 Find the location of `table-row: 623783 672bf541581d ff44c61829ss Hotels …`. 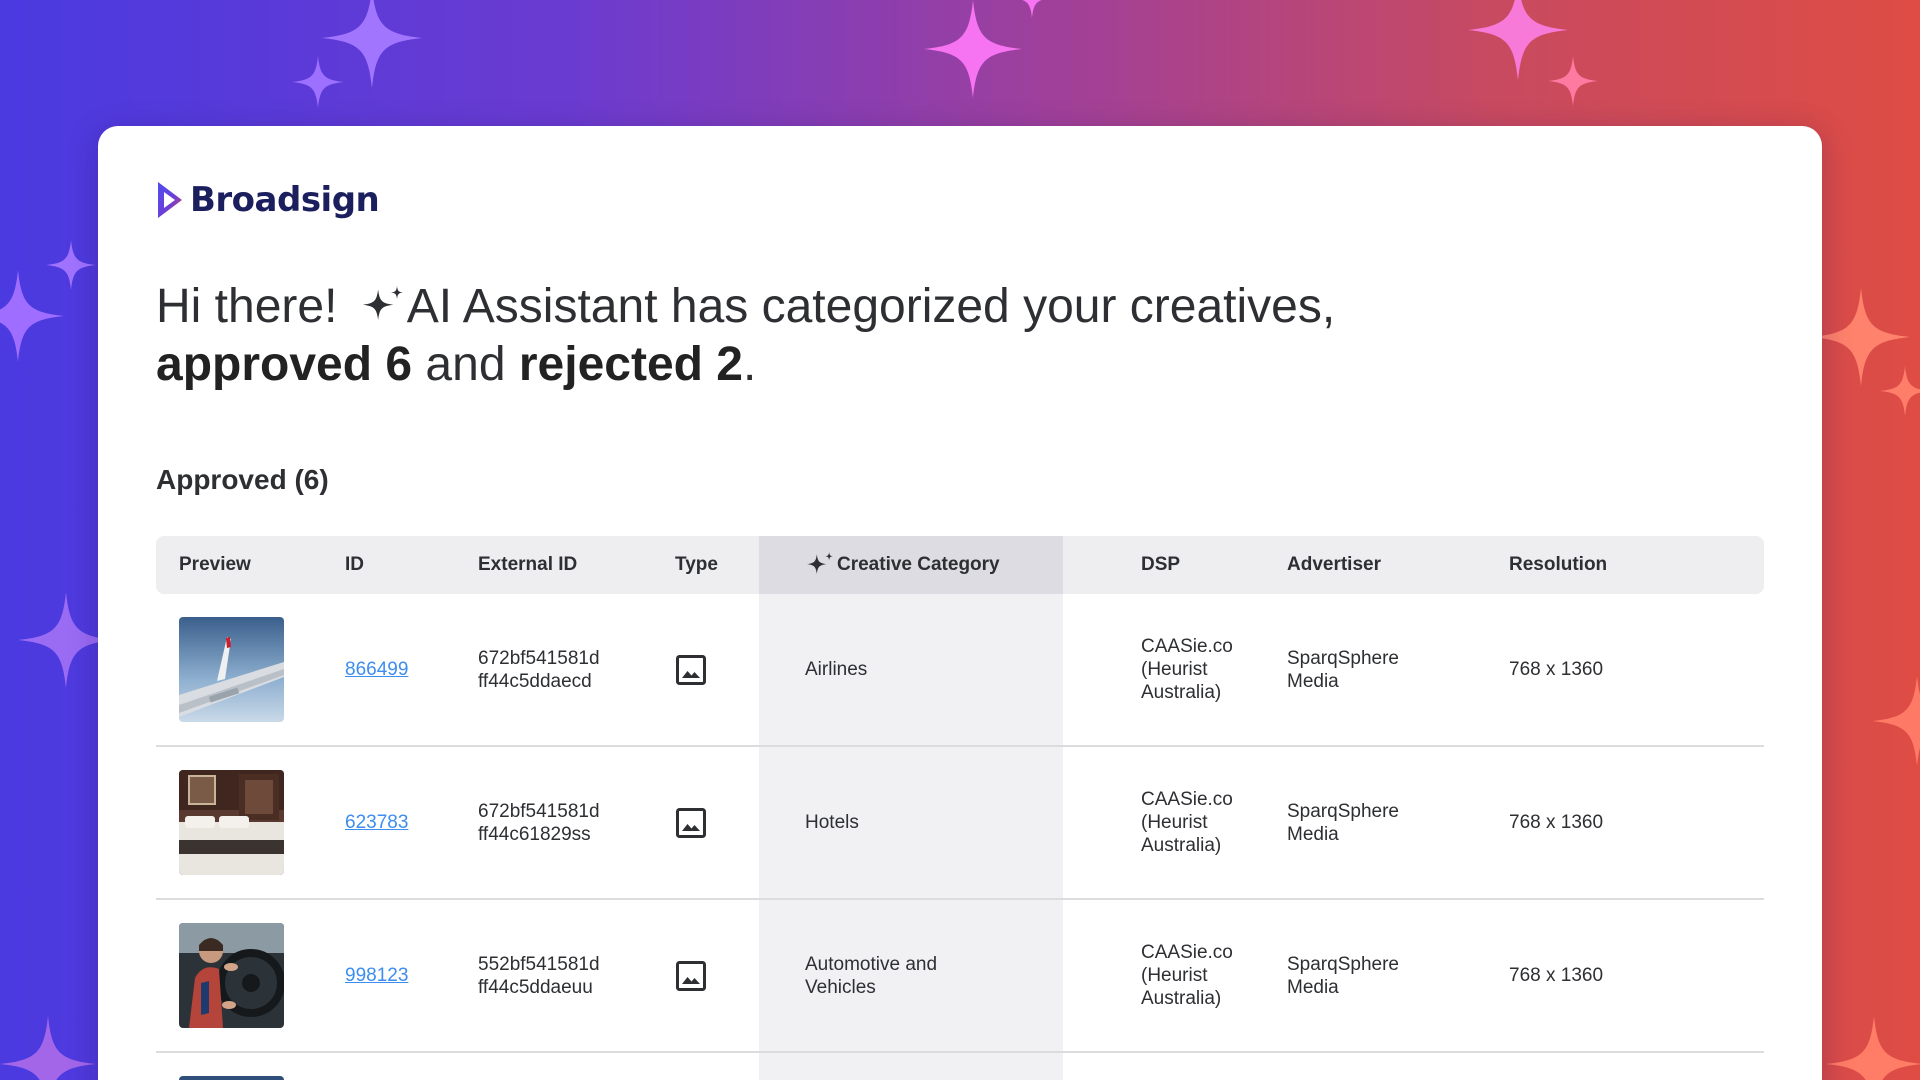

table-row: 623783 672bf541581d ff44c61829ss Hotels … is located at coordinates (960, 823).